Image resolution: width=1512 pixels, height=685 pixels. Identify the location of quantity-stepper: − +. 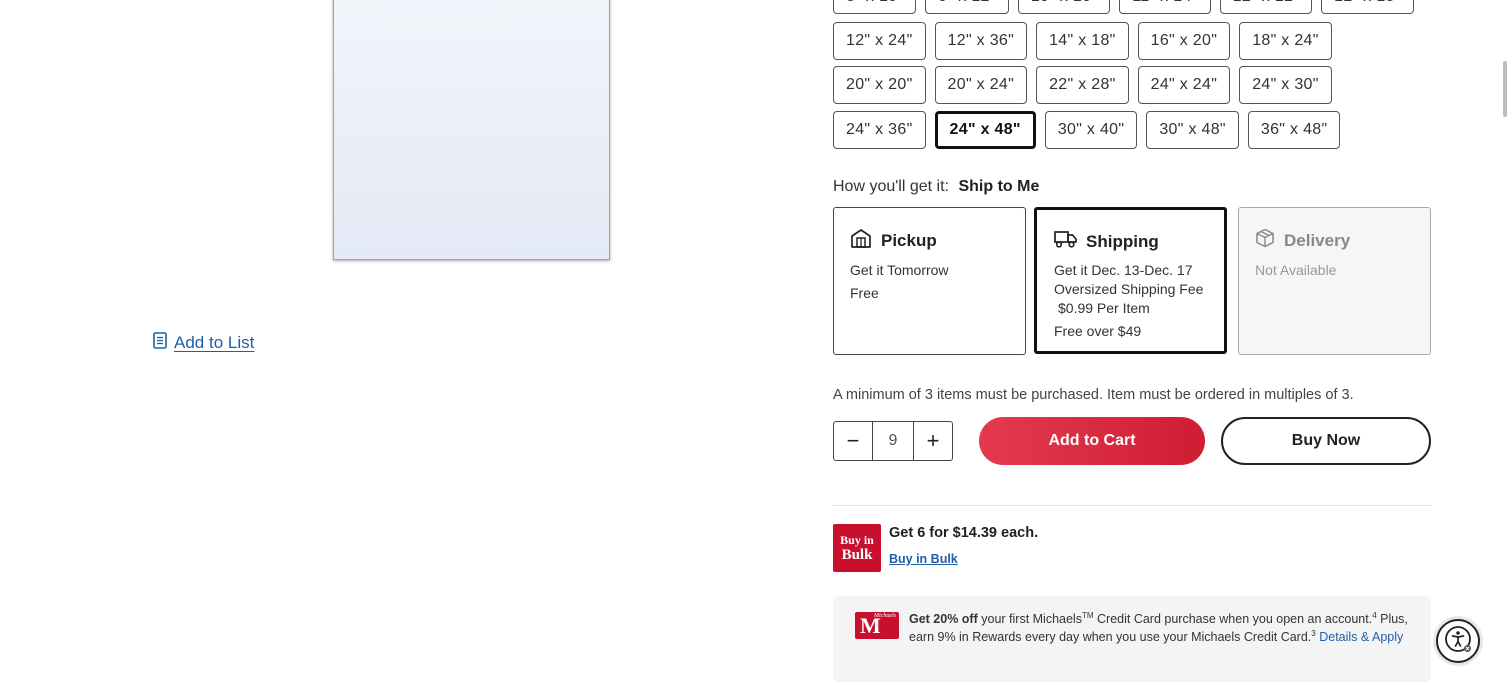
(893, 441).